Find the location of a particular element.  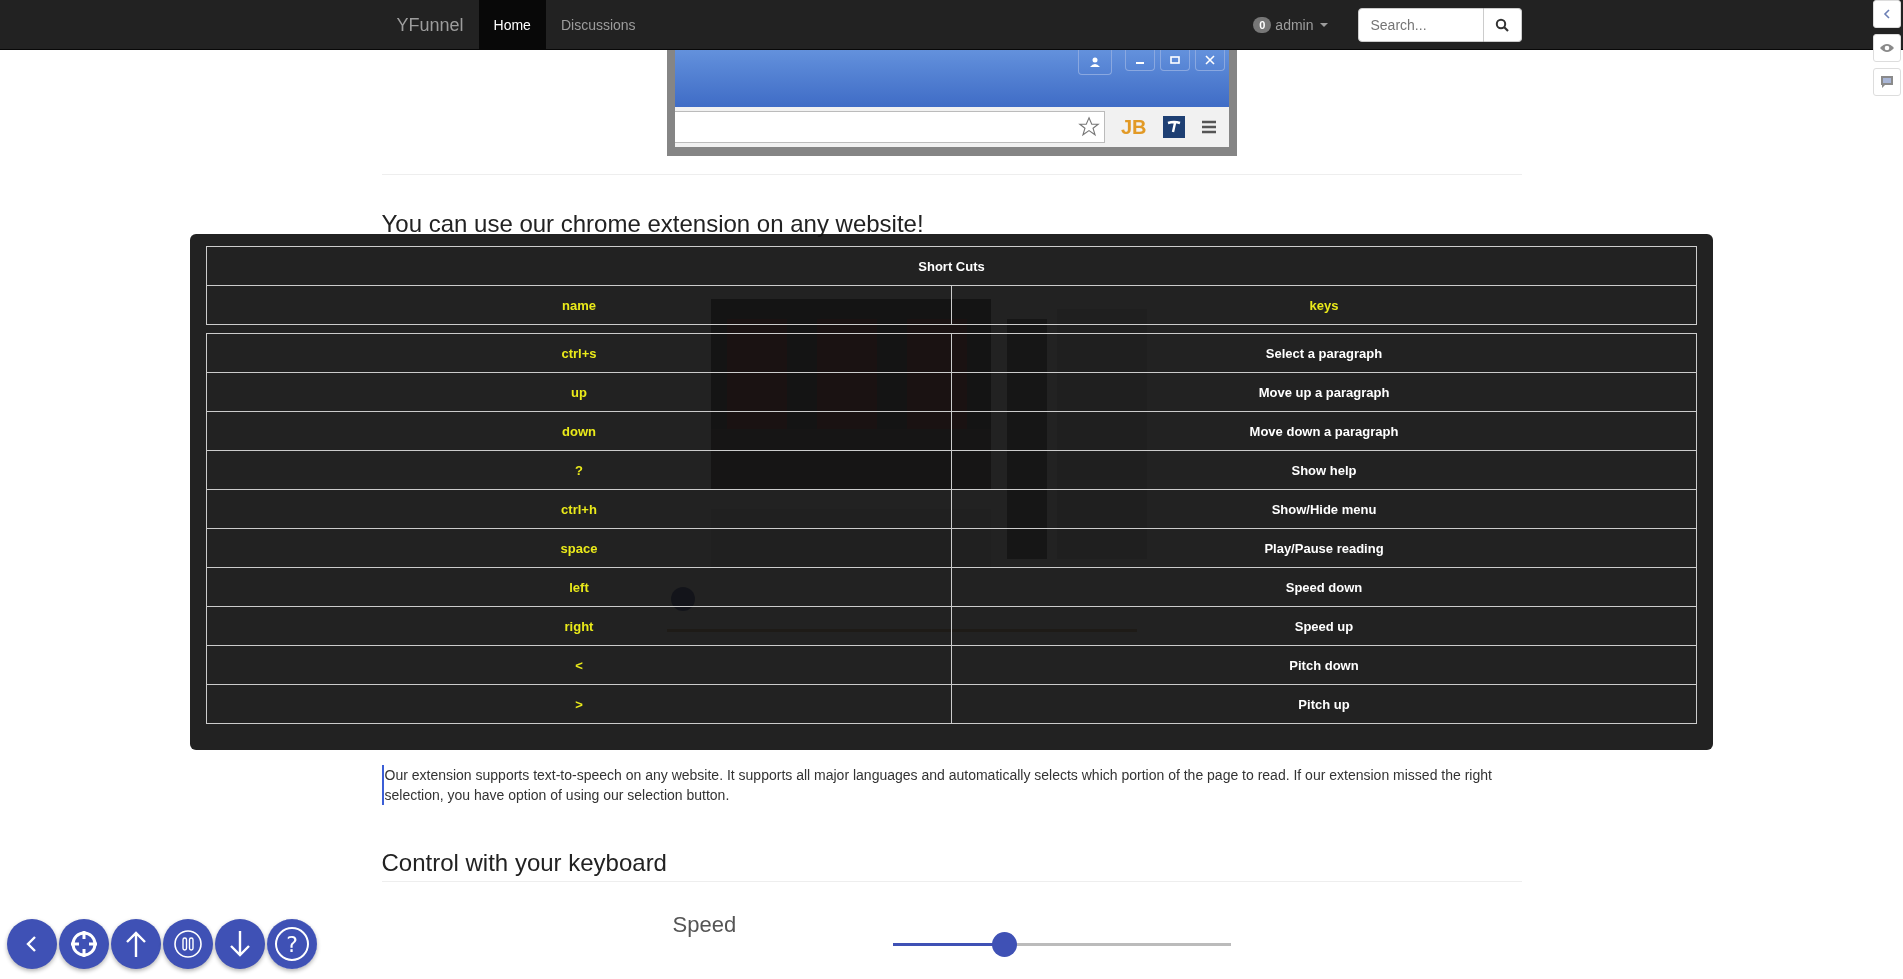

comment-button is located at coordinates (1886, 82).